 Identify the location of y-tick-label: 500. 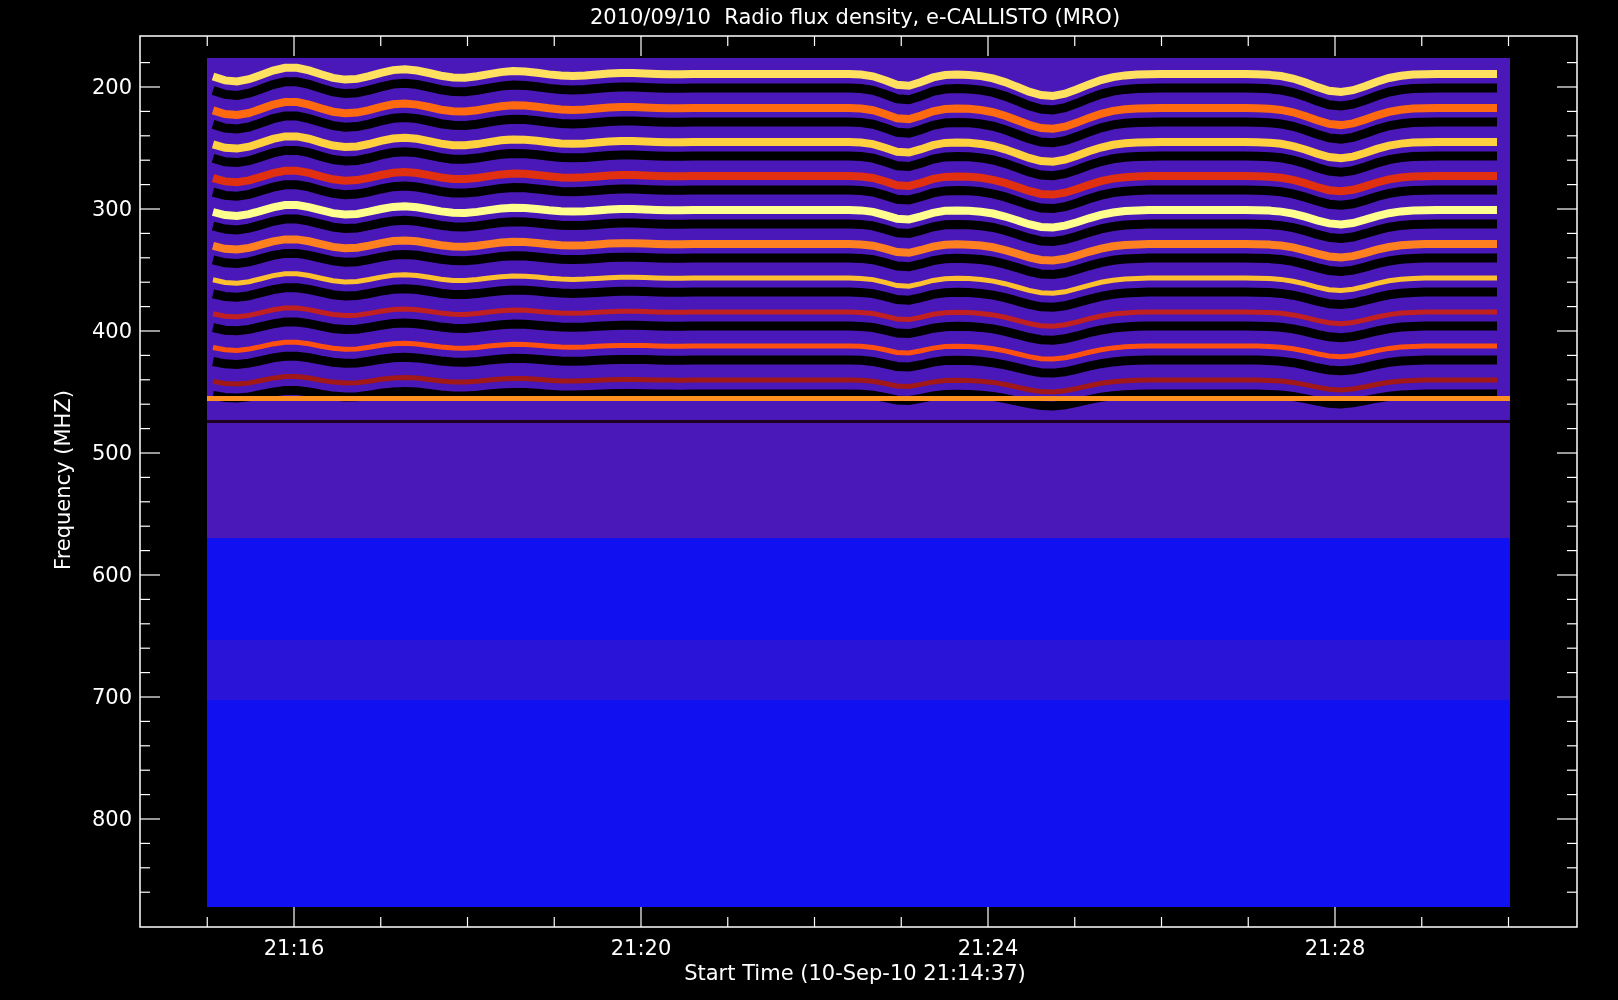
(111, 453).